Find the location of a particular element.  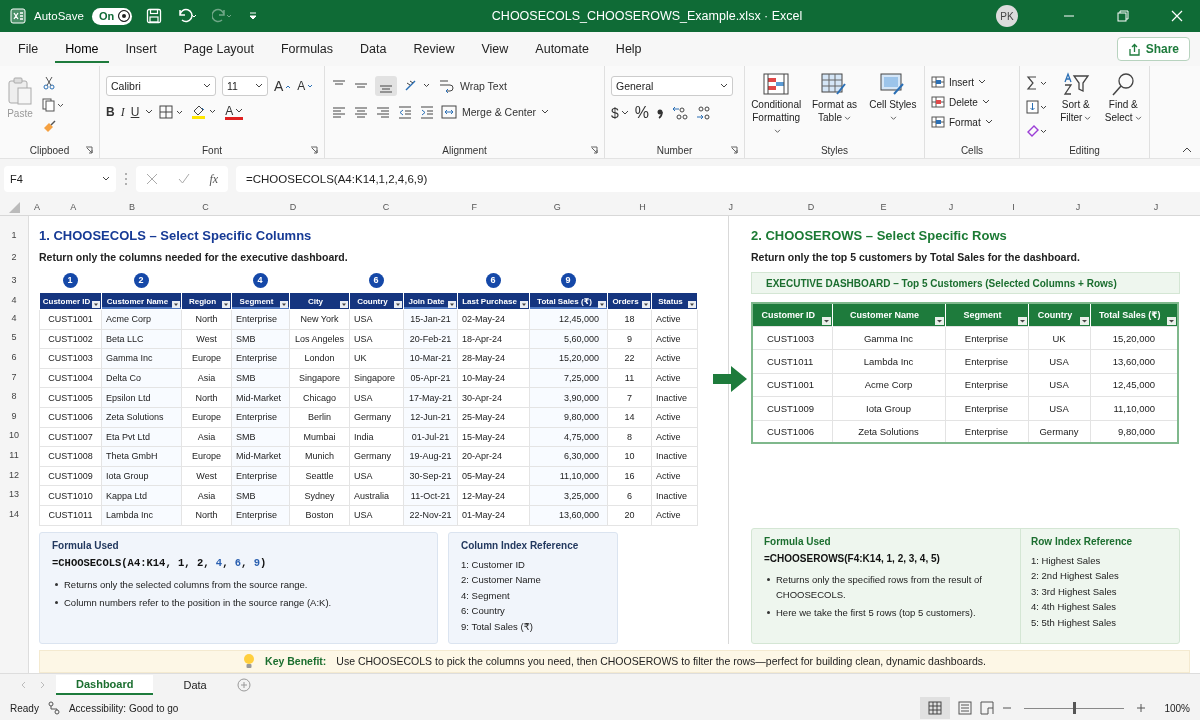

row-number: 5 is located at coordinates (14, 337).